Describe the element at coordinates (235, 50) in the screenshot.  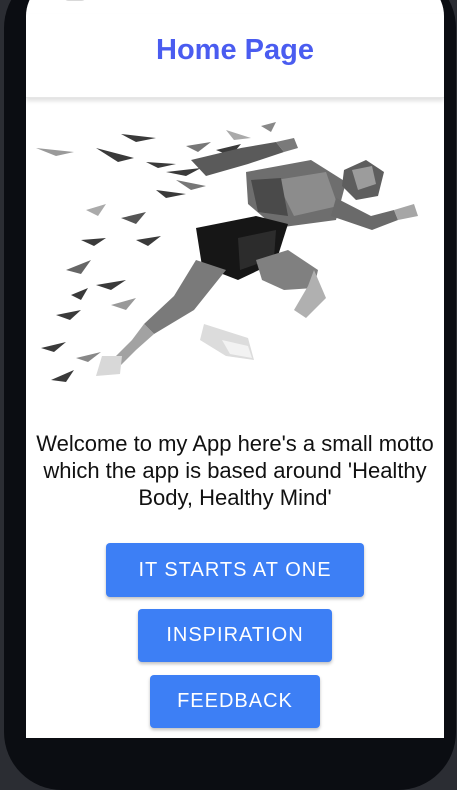
I see `page-title: Home Page` at that location.